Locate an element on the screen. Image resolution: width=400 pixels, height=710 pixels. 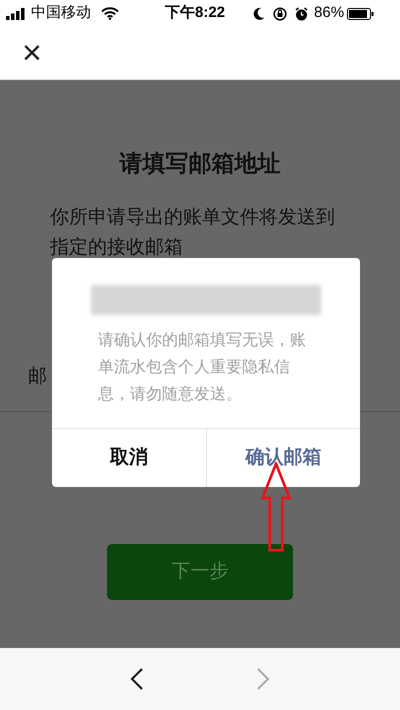
clock-time: 下午8:22 is located at coordinates (195, 13).